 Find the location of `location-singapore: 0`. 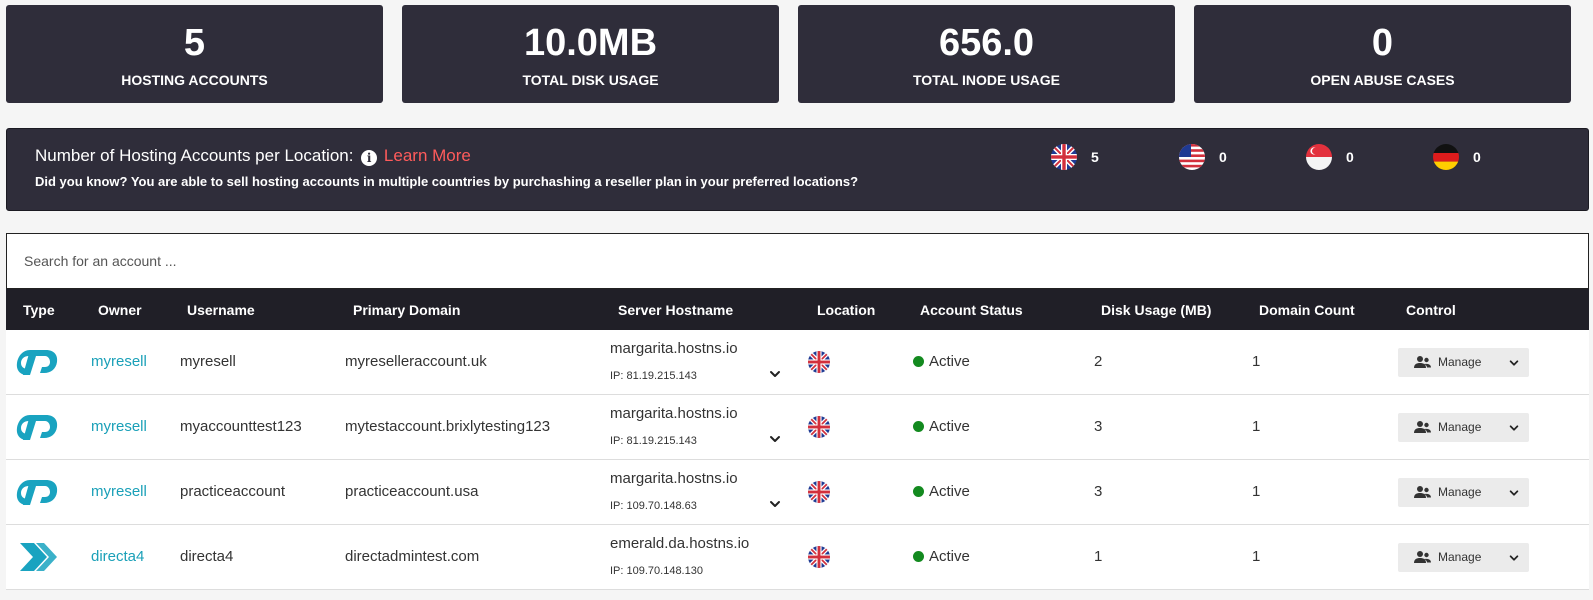

location-singapore: 0 is located at coordinates (1330, 158).